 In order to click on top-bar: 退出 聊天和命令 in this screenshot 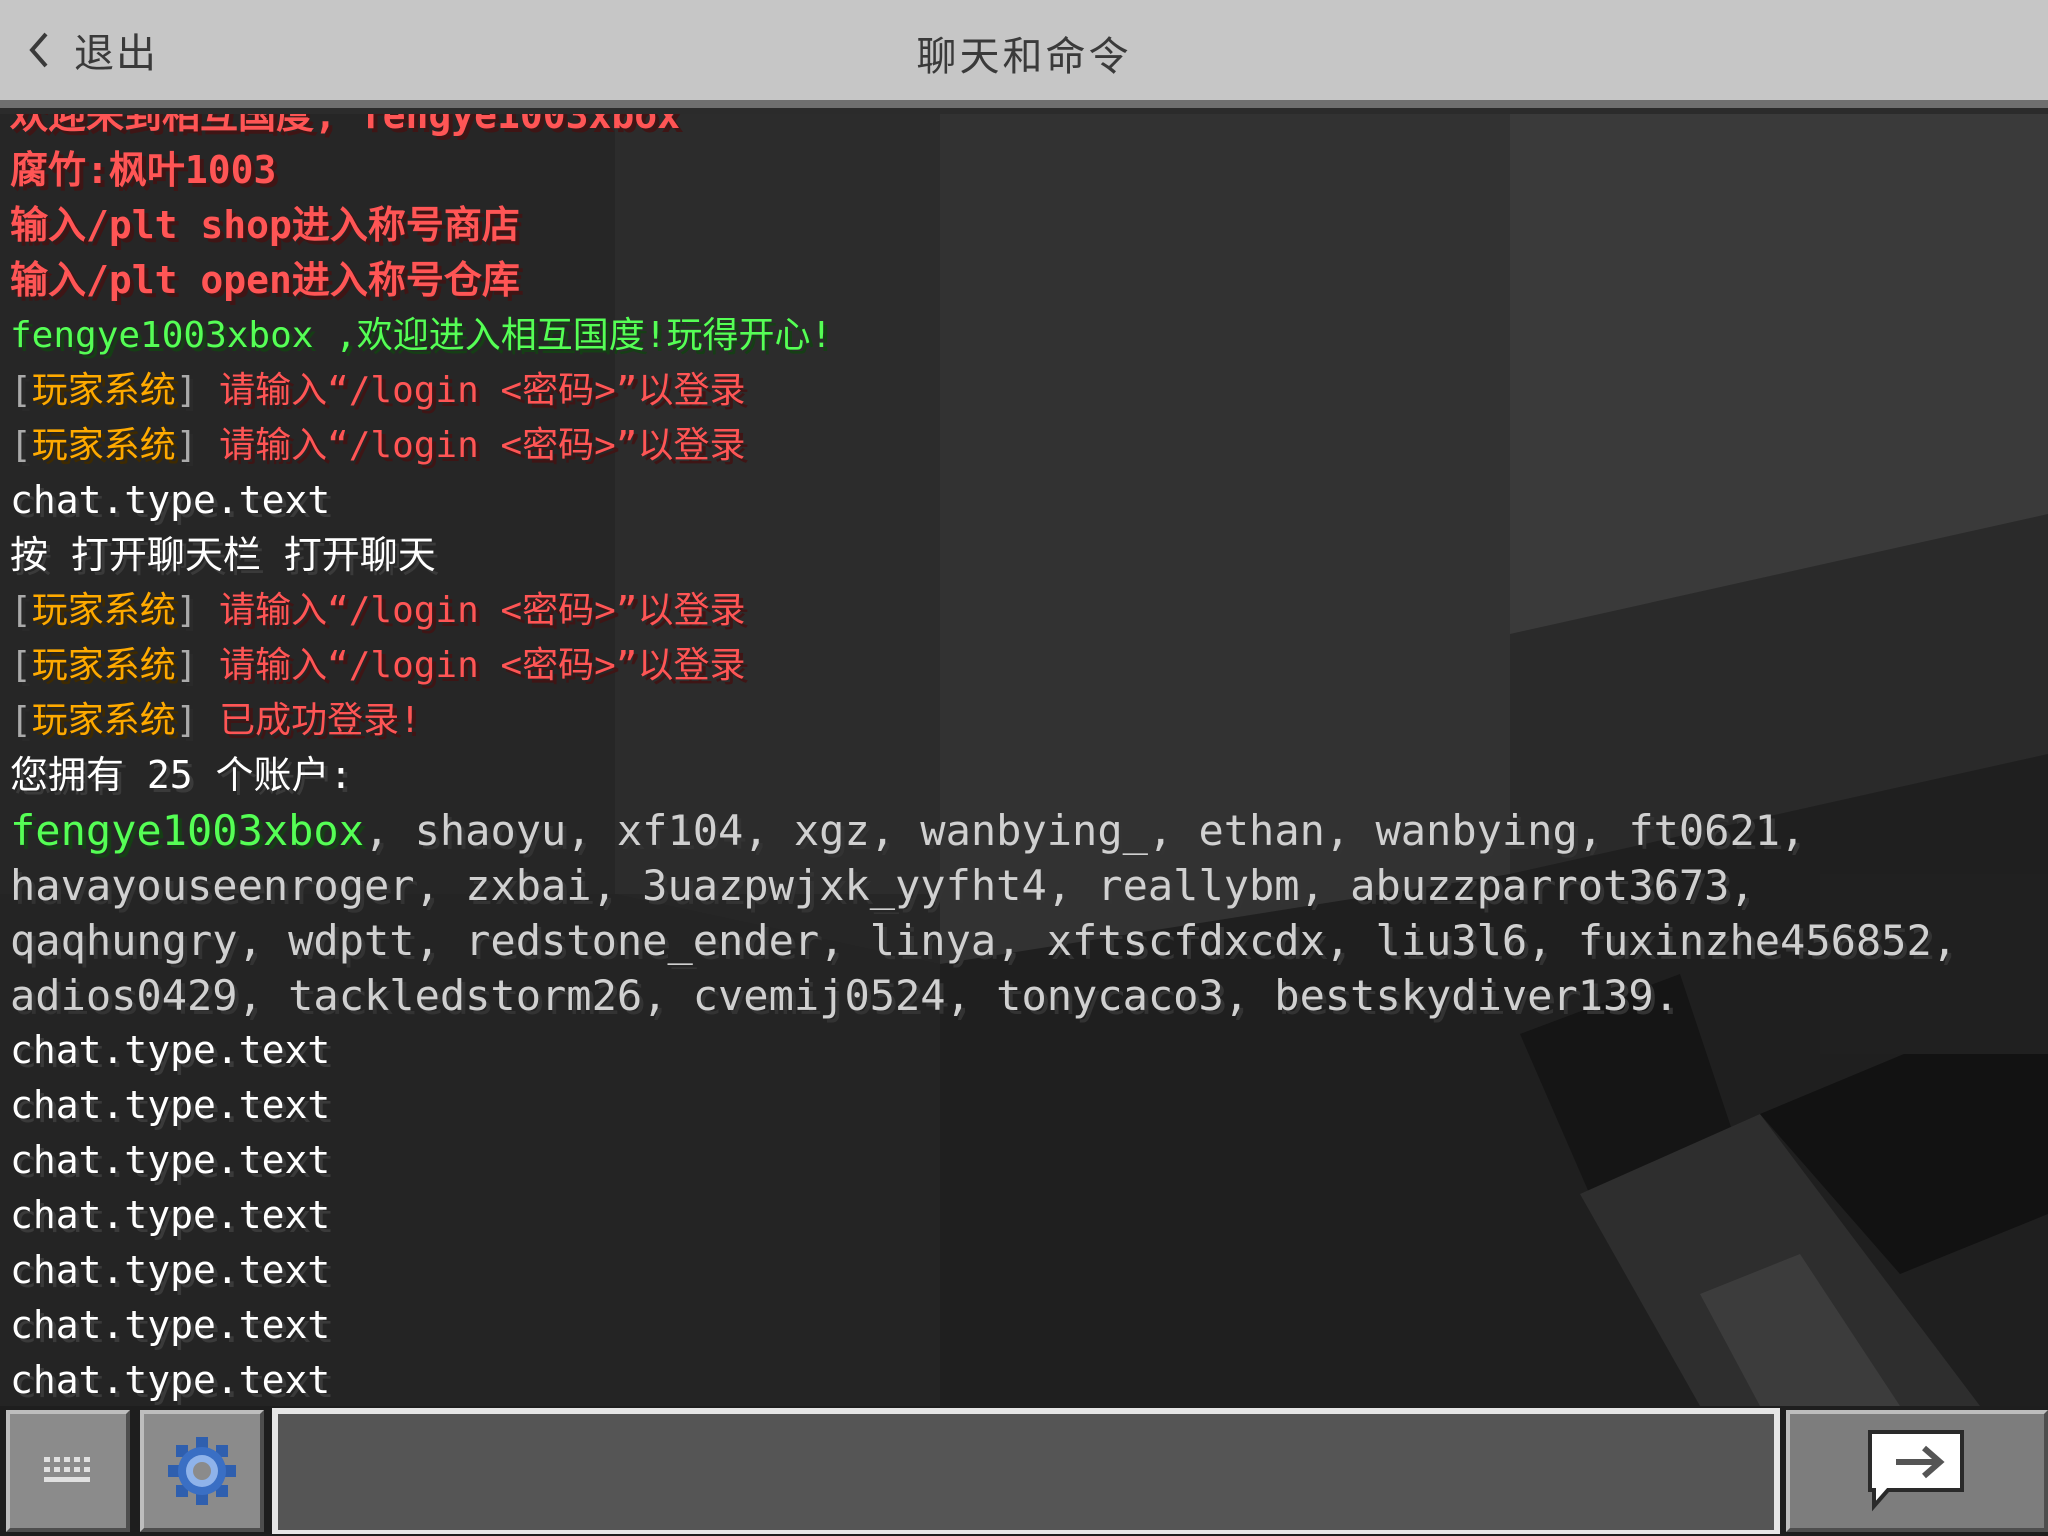, I will do `click(1024, 54)`.